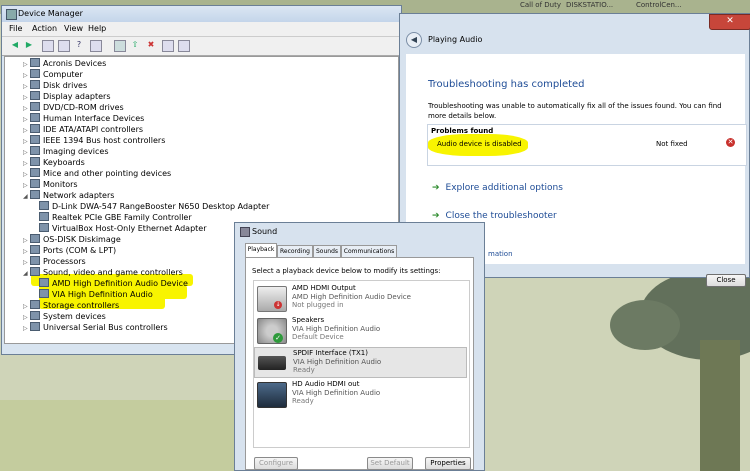 The width and height of the screenshot is (750, 471). I want to click on tree-item: ▷ IEEE 1394 Bus host controllers, so click(94, 140).